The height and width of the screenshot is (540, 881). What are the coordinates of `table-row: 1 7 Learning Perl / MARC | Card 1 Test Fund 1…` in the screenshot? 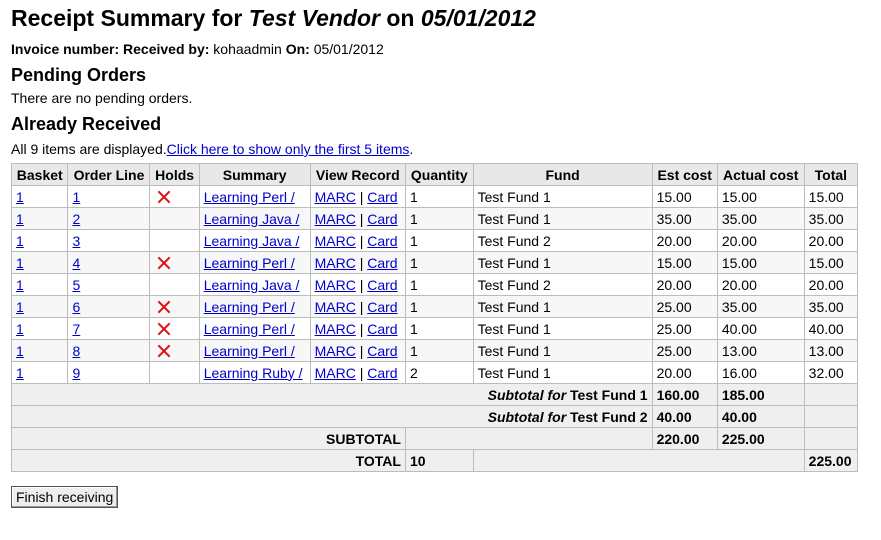 It's located at (434, 328).